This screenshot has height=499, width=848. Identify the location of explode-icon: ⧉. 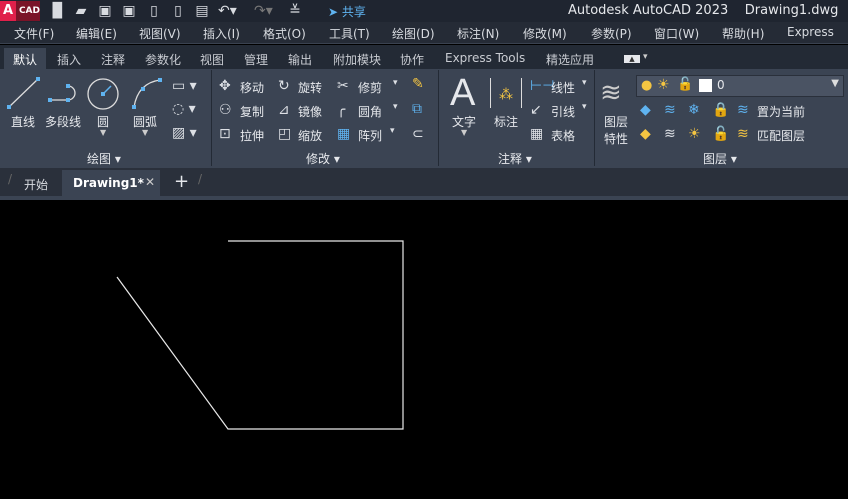
(417, 109).